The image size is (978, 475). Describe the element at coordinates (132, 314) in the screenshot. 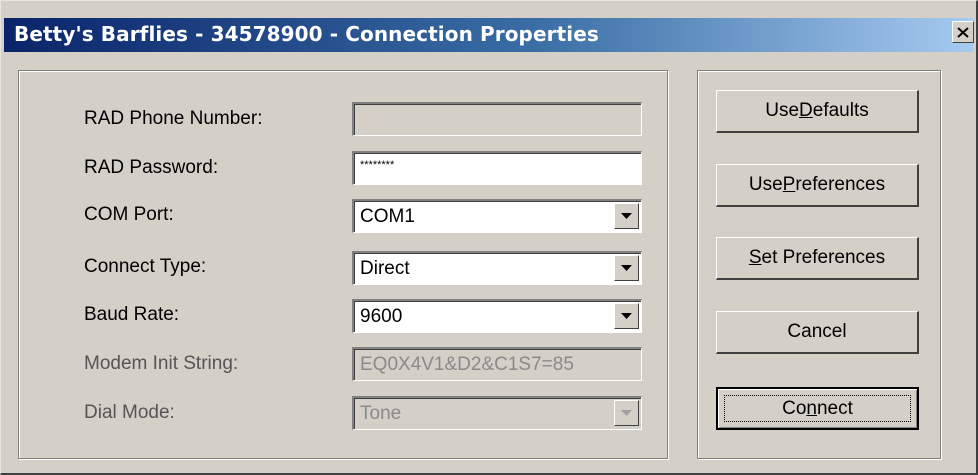

I see `baud-rate-label: Baud Rate:` at that location.